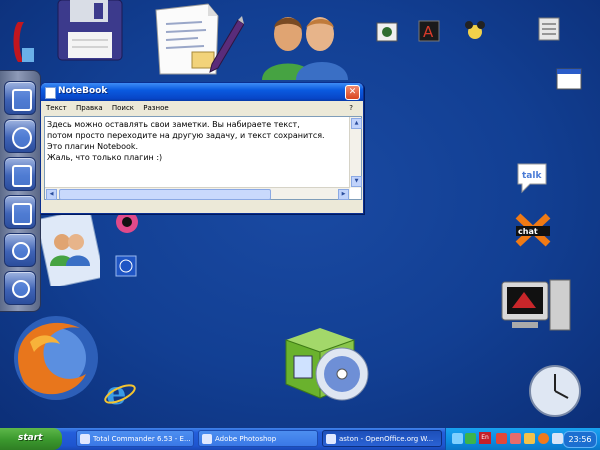  I want to click on tray-heart-icon, so click(515, 438).